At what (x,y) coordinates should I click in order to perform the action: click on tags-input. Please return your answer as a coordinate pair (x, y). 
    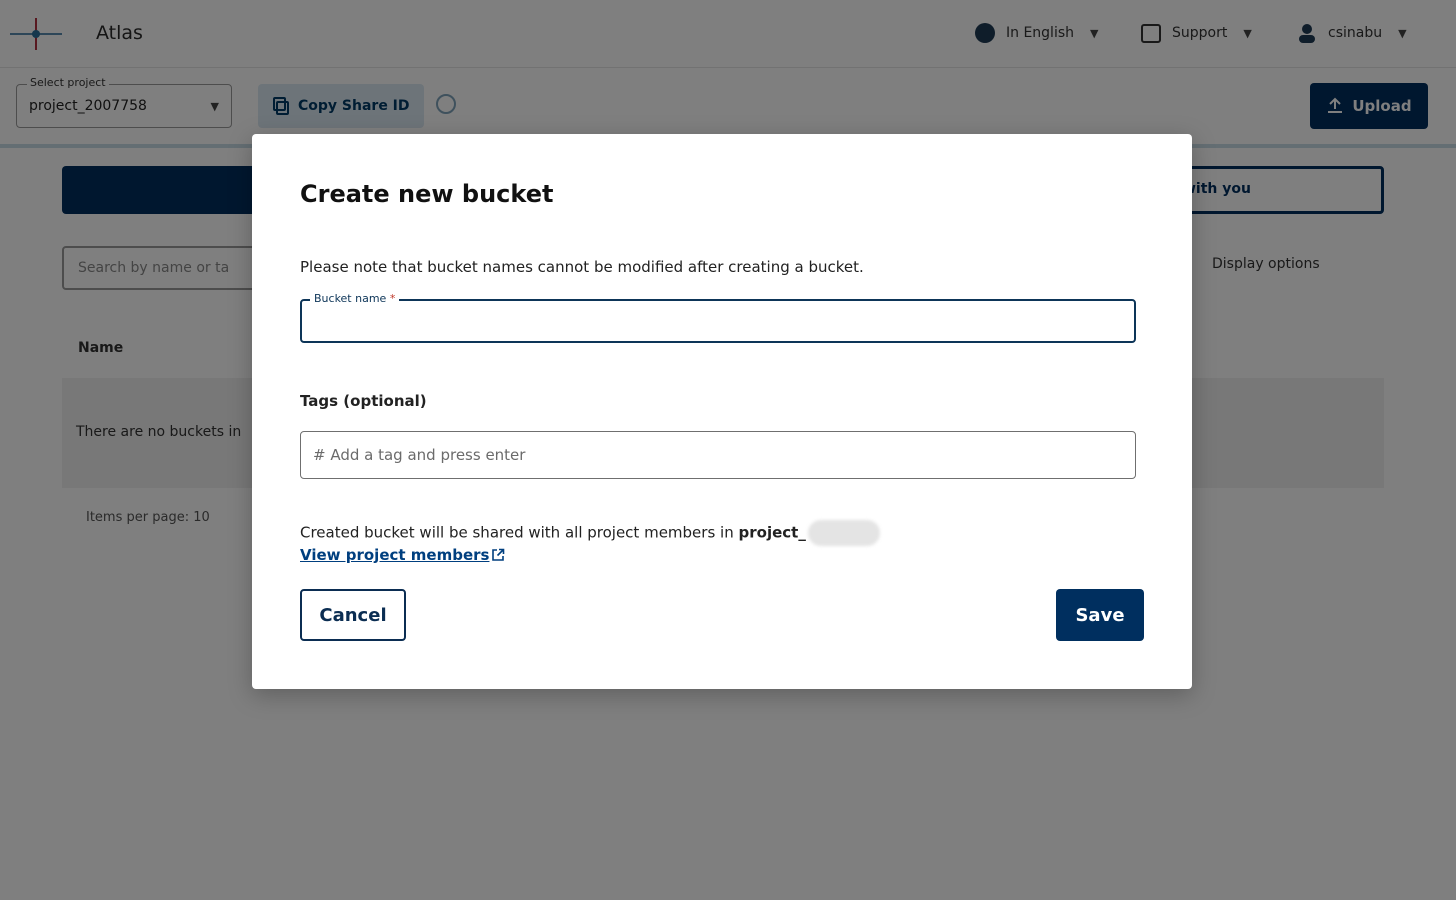
    Looking at the image, I should click on (718, 455).